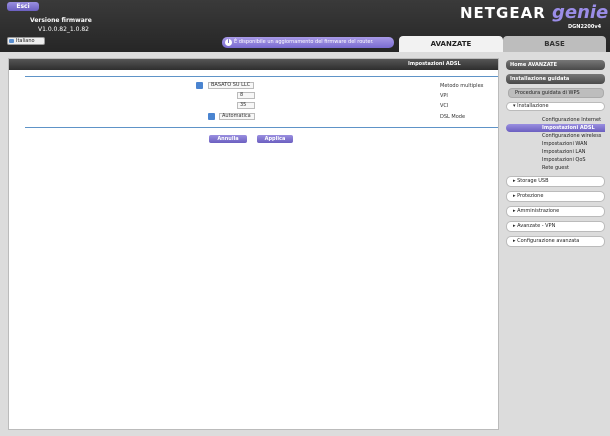 This screenshot has width=610, height=436. I want to click on apply-button: Applica, so click(275, 139).